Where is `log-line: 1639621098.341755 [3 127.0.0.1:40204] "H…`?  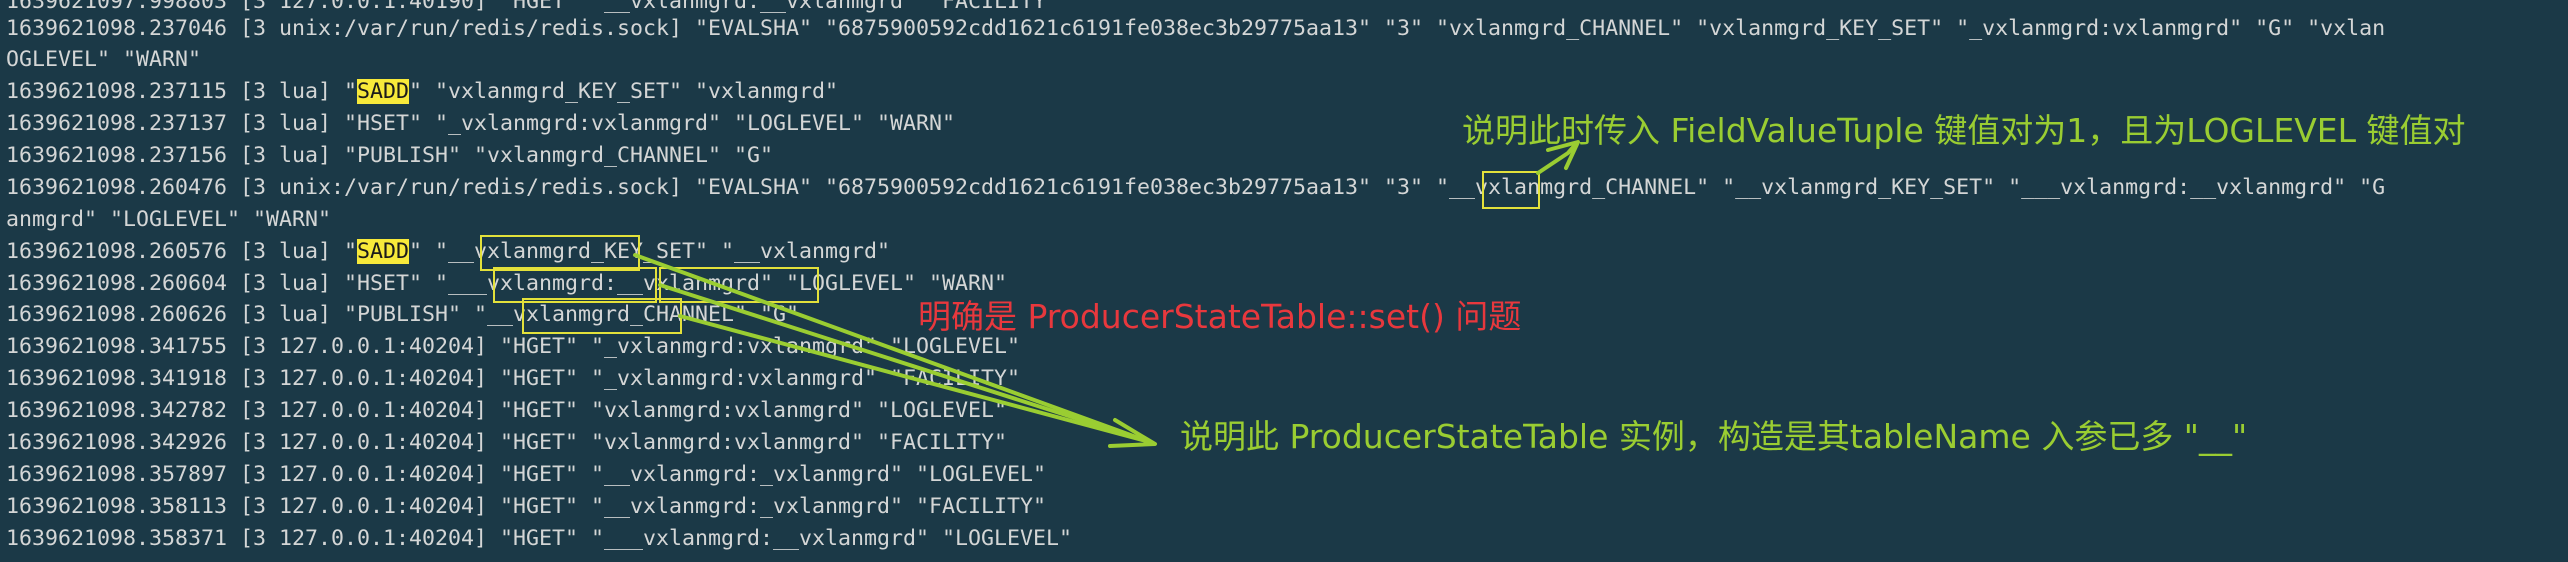
log-line: 1639621098.341755 [3 127.0.0.1:40204] "H… is located at coordinates (513, 346).